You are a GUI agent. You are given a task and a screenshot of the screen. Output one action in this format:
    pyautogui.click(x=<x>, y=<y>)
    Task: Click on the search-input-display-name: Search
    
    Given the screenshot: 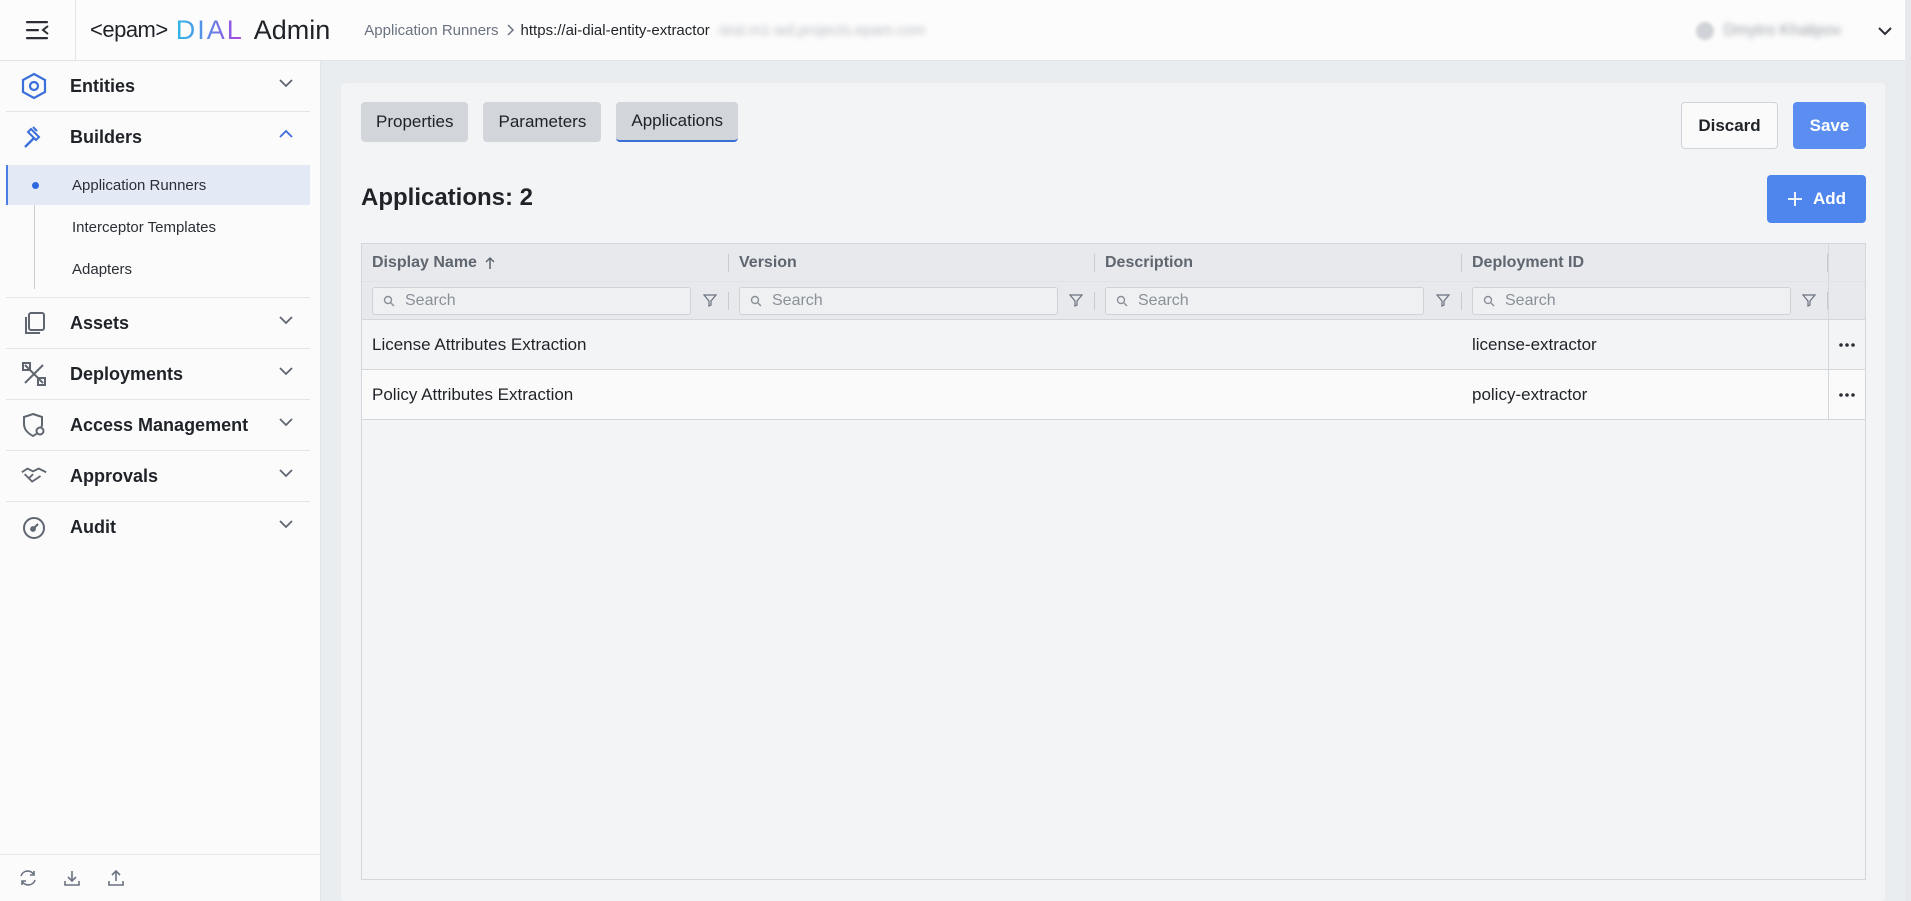 What is the action you would take?
    pyautogui.click(x=531, y=300)
    